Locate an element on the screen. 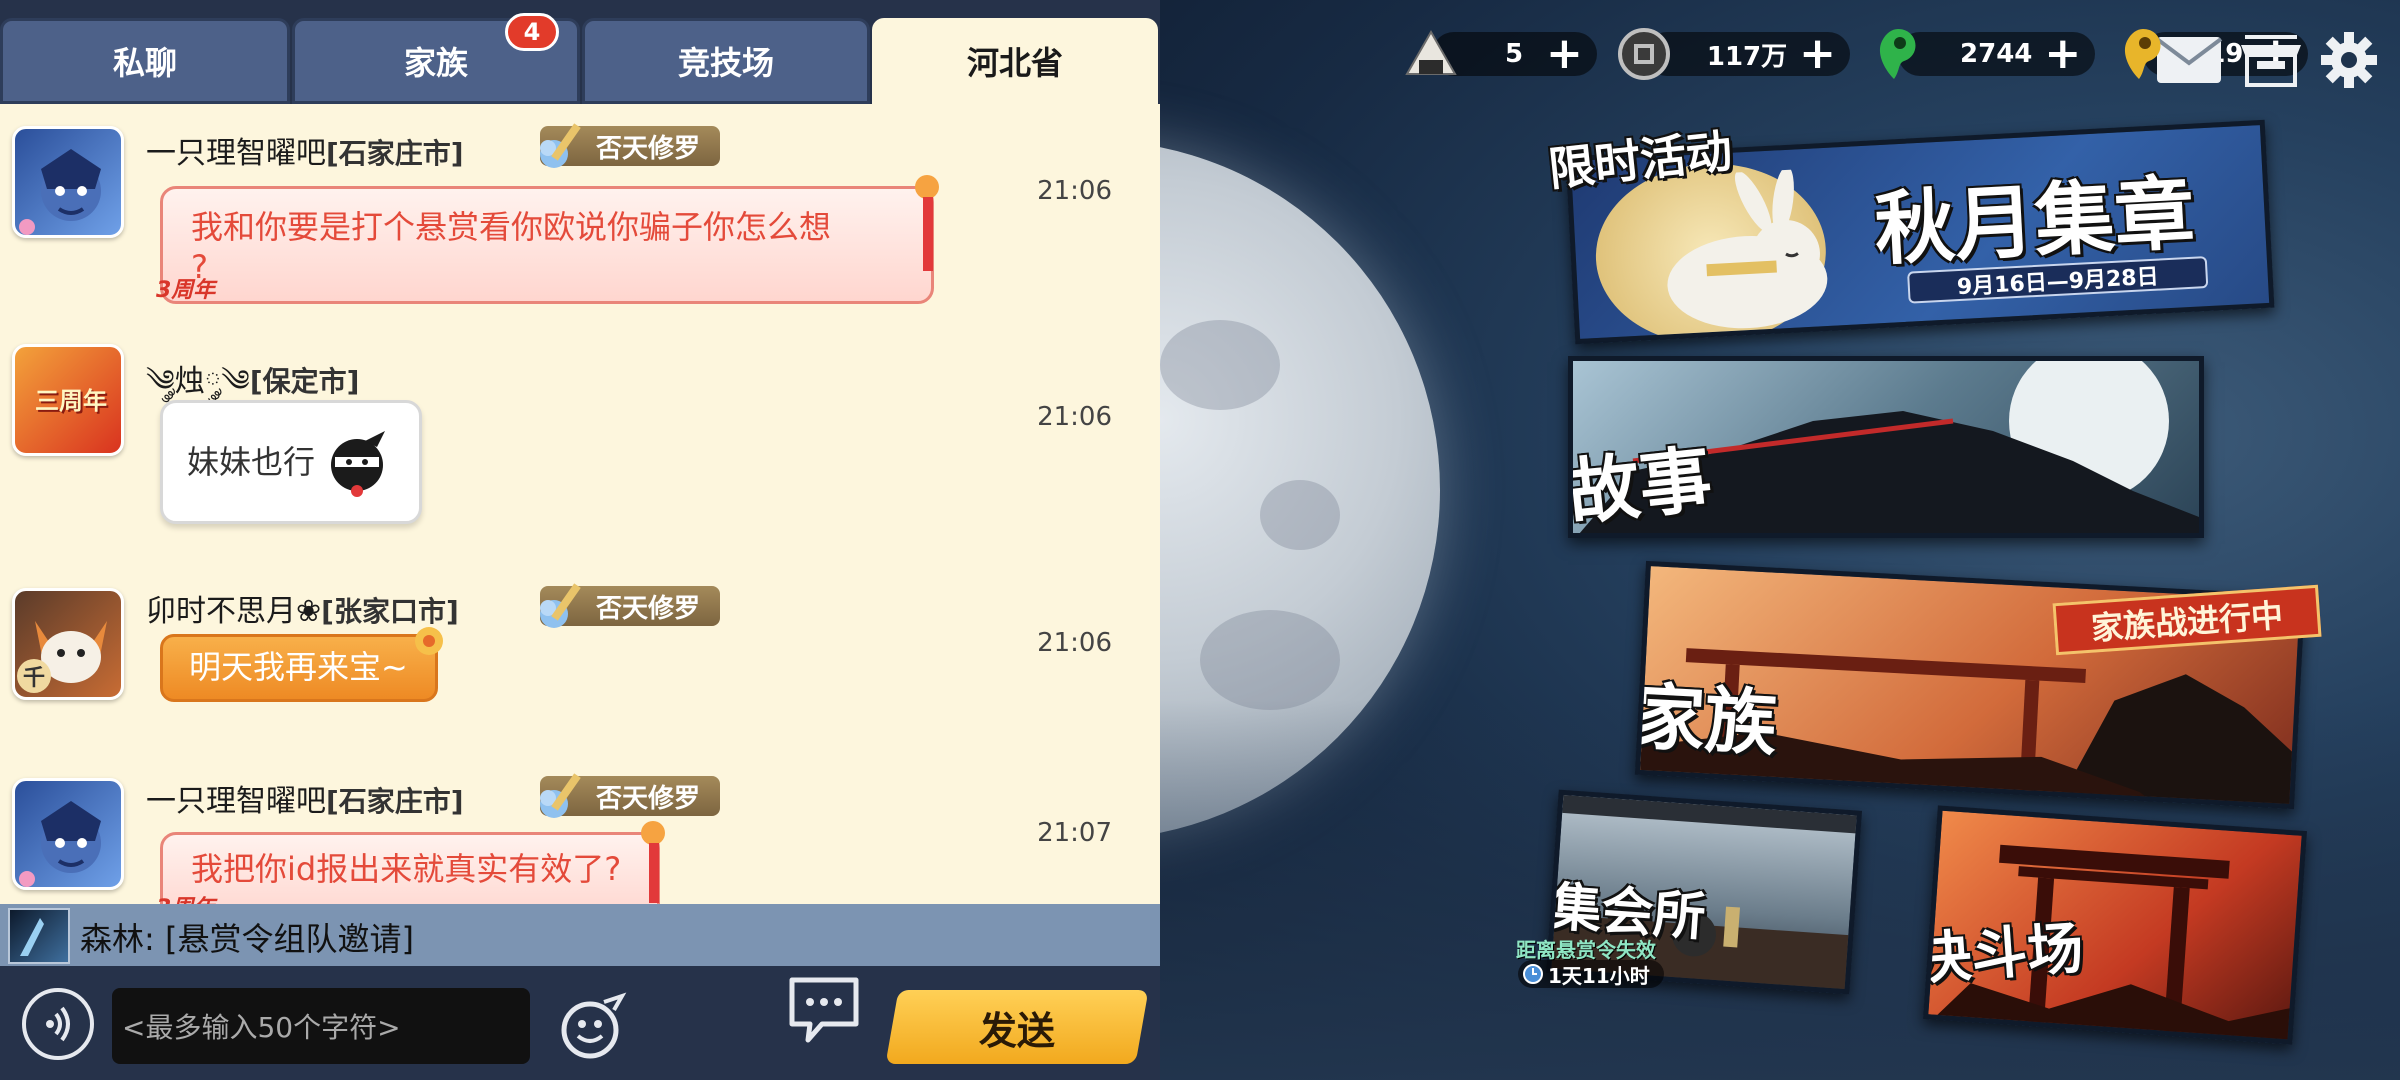 This screenshot has width=2400, height=1080. voice-icon is located at coordinates (58, 1024).